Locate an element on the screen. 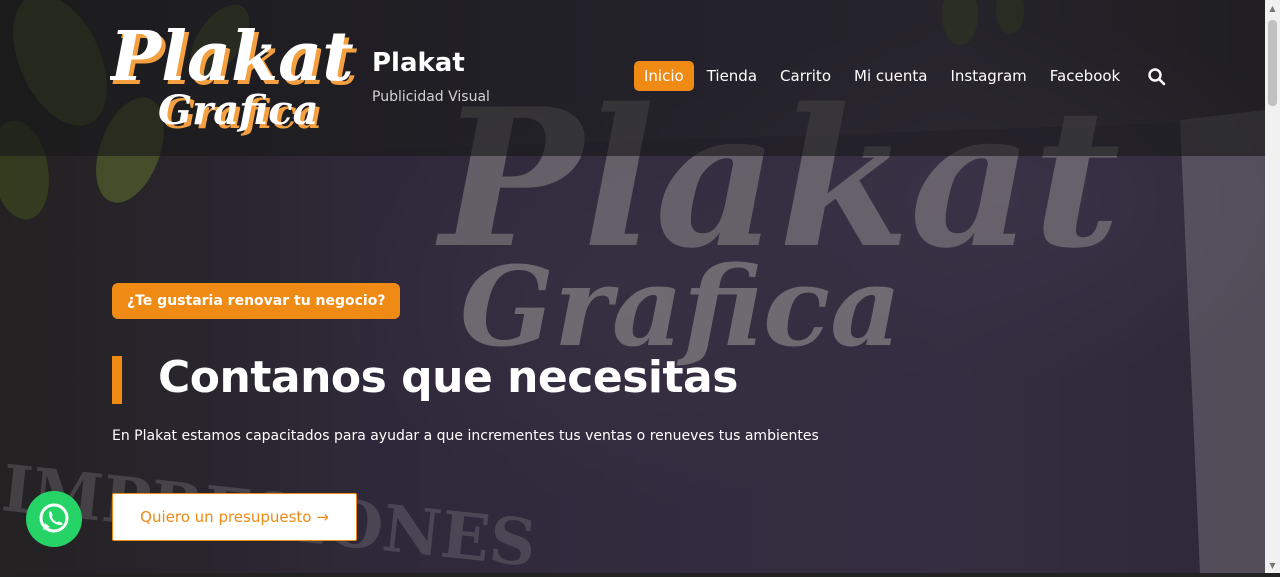 Image resolution: width=1280 pixels, height=577 pixels. site-logo: Plakat Plakat Grafica Grafica is located at coordinates (235, 77).